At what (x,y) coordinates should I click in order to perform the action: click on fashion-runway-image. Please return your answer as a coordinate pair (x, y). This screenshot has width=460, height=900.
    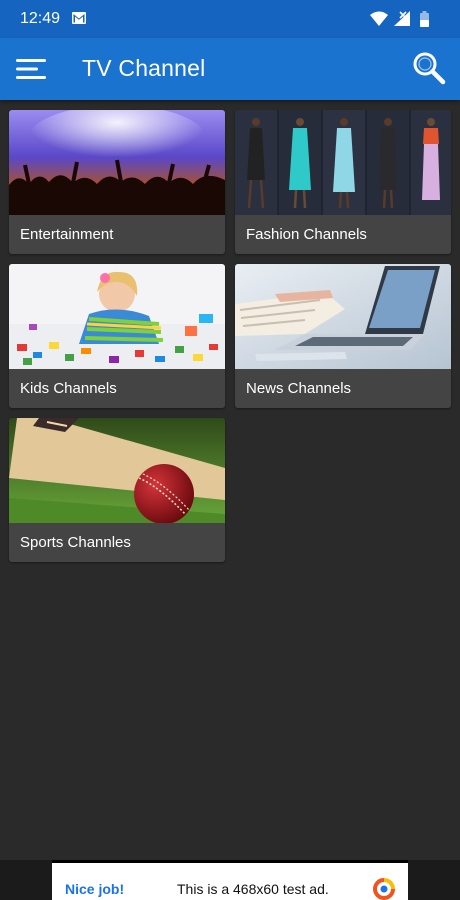
    Looking at the image, I should click on (343, 162).